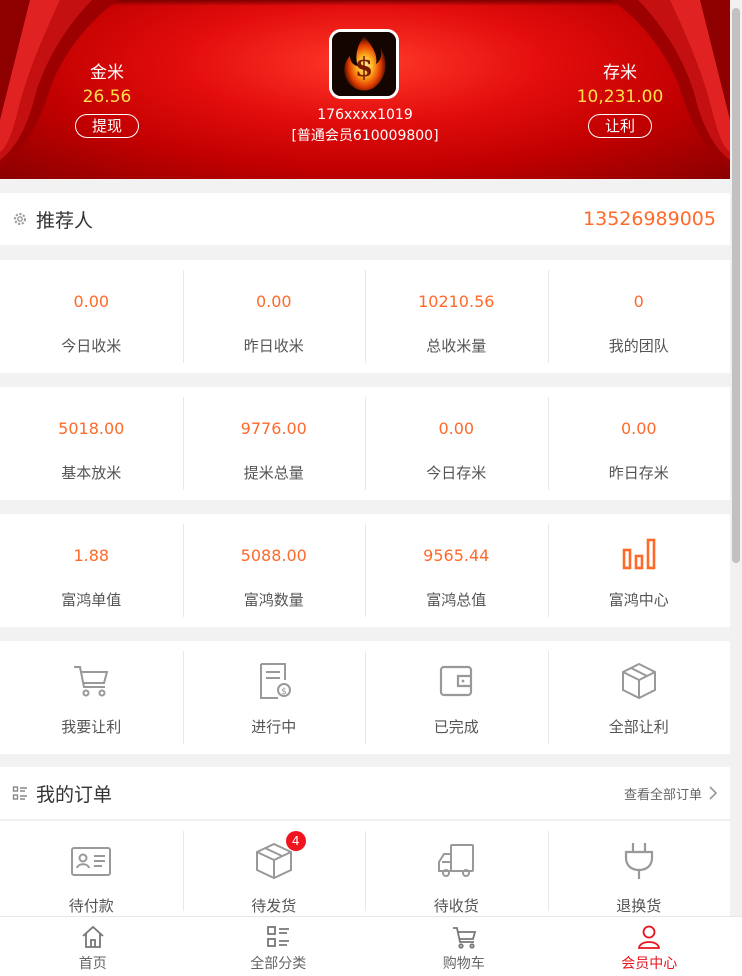 This screenshot has width=742, height=976. Describe the element at coordinates (456, 727) in the screenshot. I see `action-label: 已完成` at that location.